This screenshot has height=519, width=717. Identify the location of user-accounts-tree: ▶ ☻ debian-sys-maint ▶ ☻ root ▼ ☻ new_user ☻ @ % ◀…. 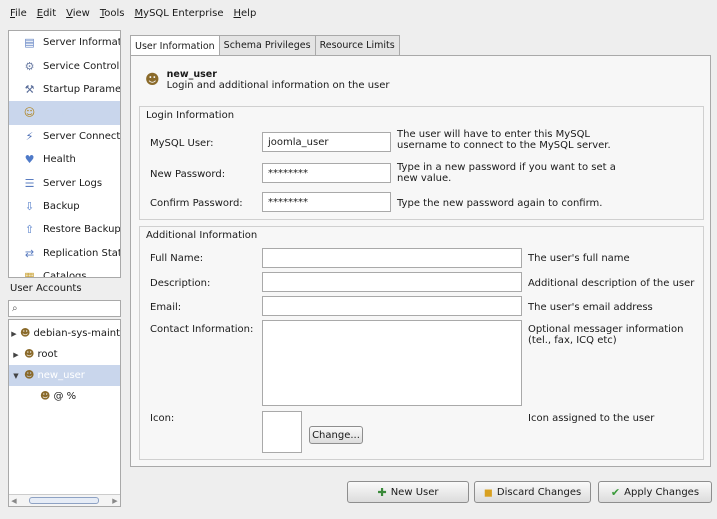
(64, 413).